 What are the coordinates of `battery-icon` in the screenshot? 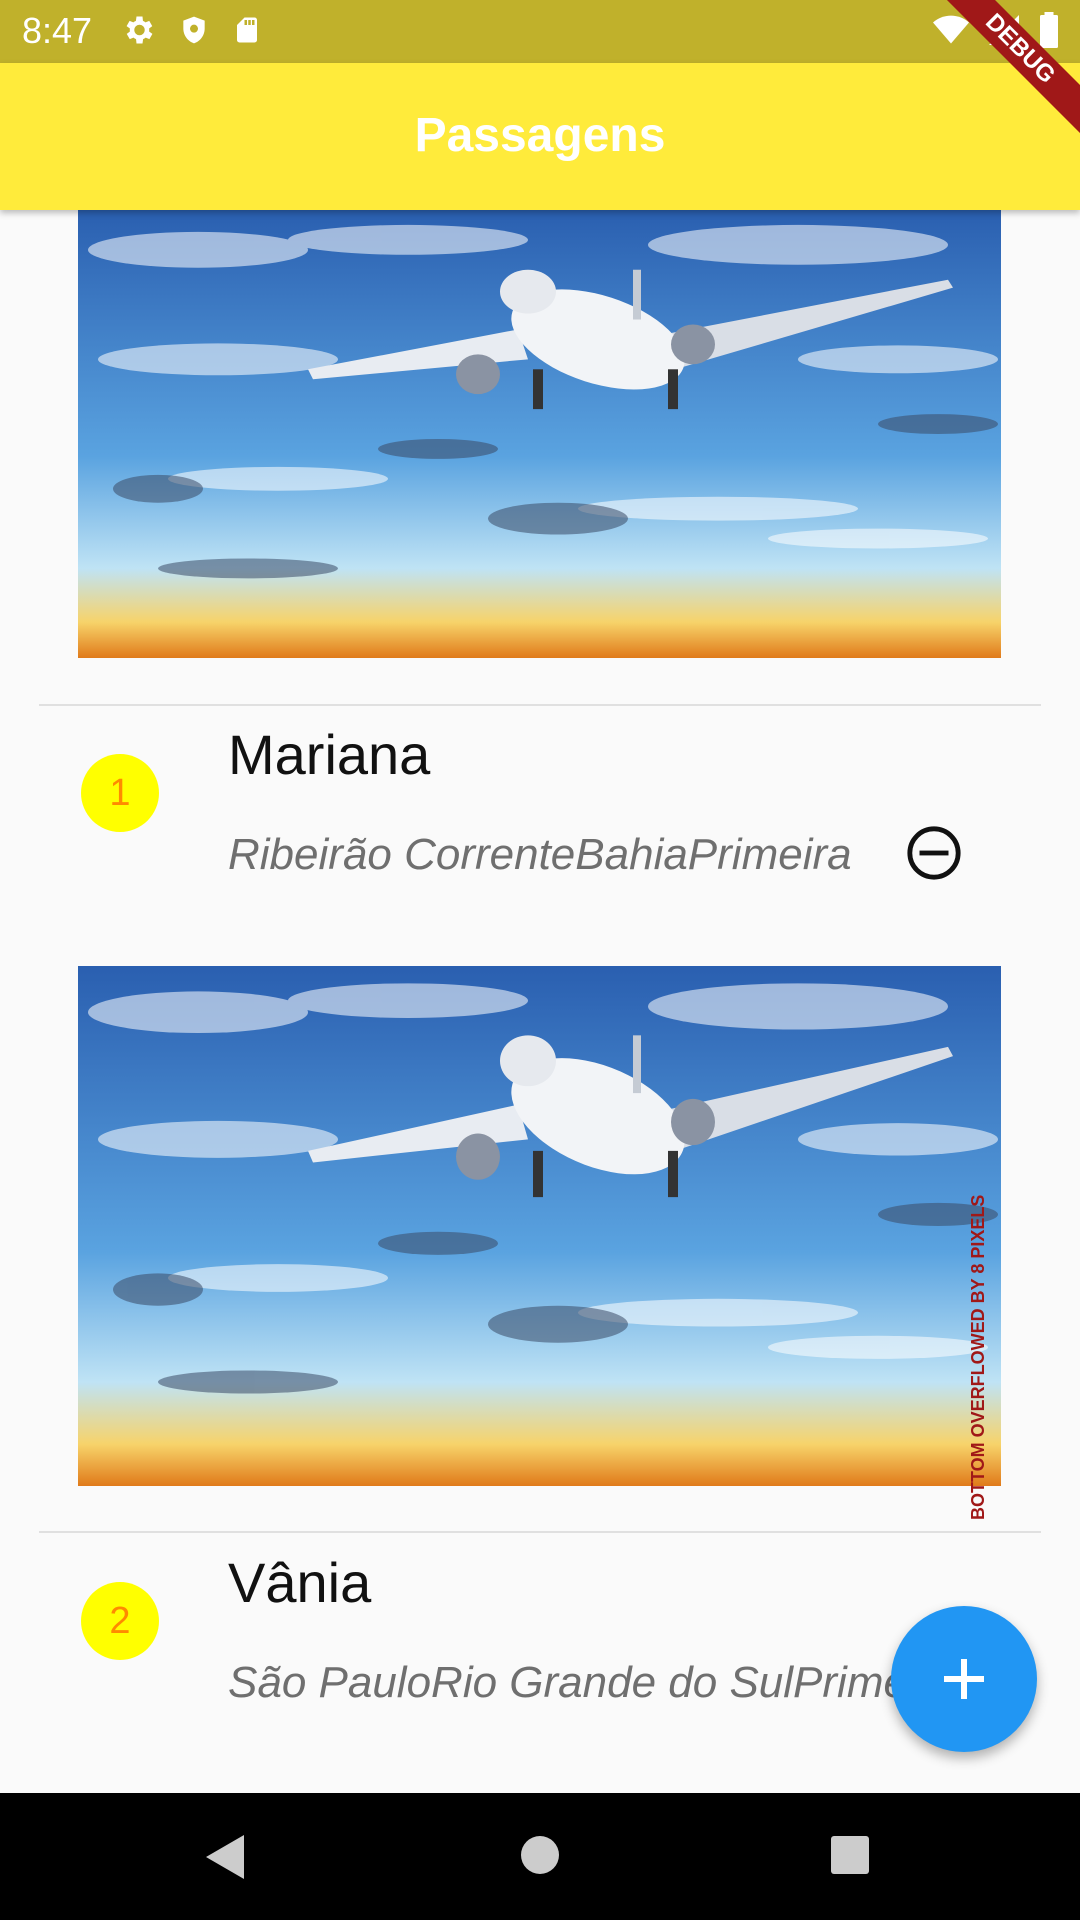 It's located at (1049, 30).